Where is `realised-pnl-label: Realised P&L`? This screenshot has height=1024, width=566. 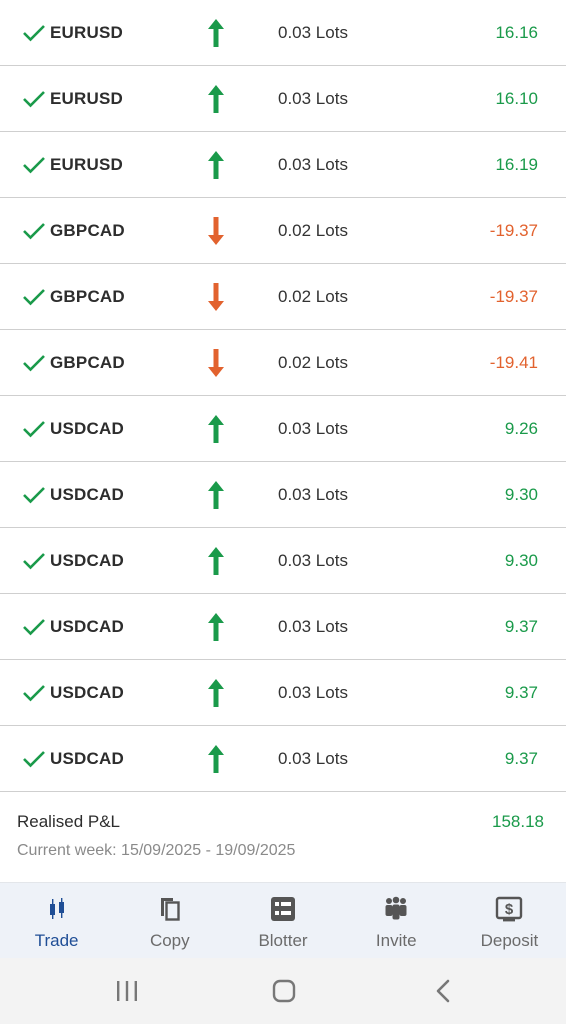
realised-pnl-label: Realised P&L is located at coordinates (69, 821).